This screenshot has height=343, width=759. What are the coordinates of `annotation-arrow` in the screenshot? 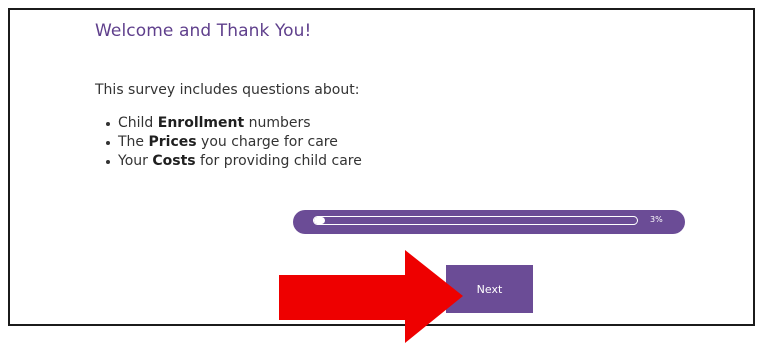 It's located at (371, 296).